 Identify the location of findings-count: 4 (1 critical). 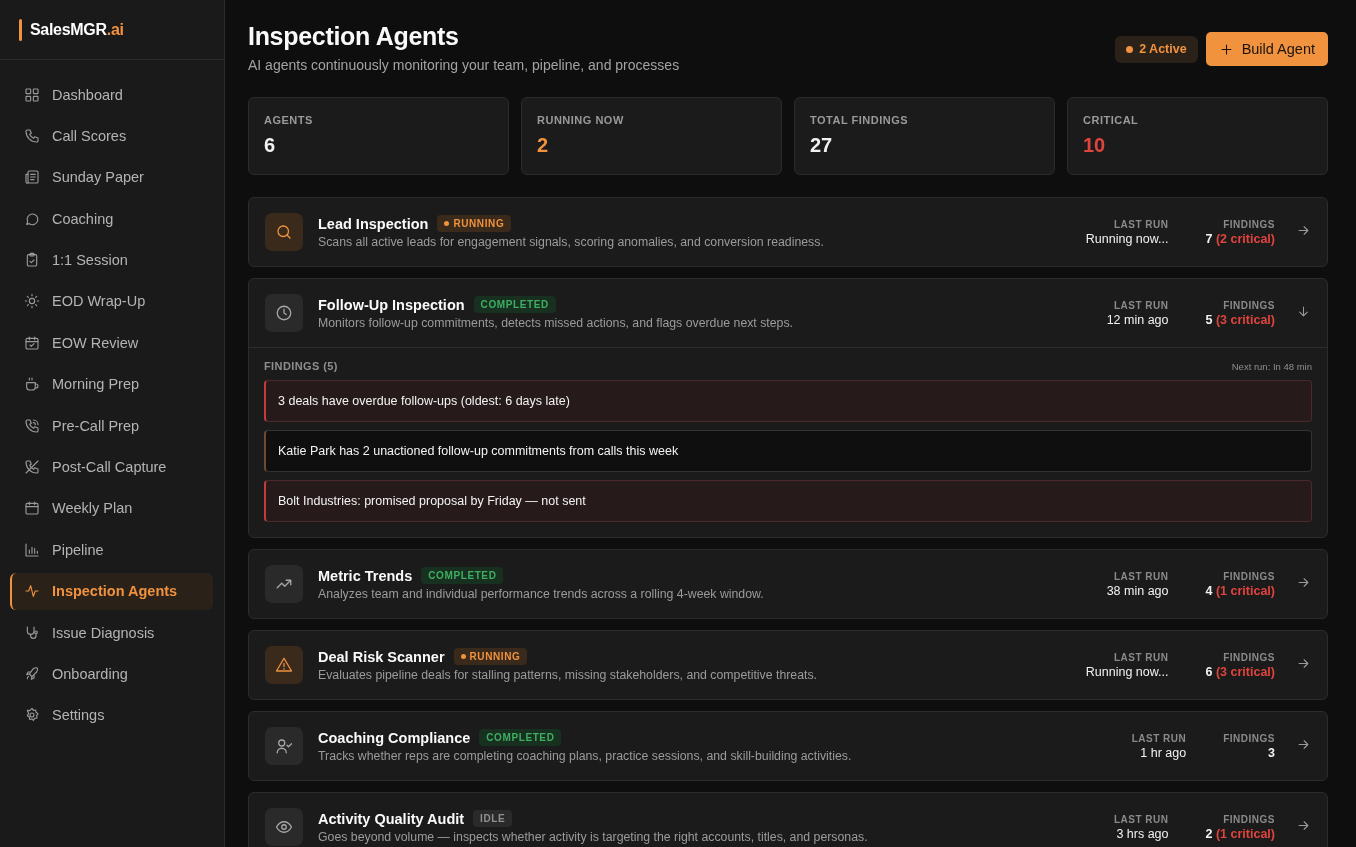
(1240, 590).